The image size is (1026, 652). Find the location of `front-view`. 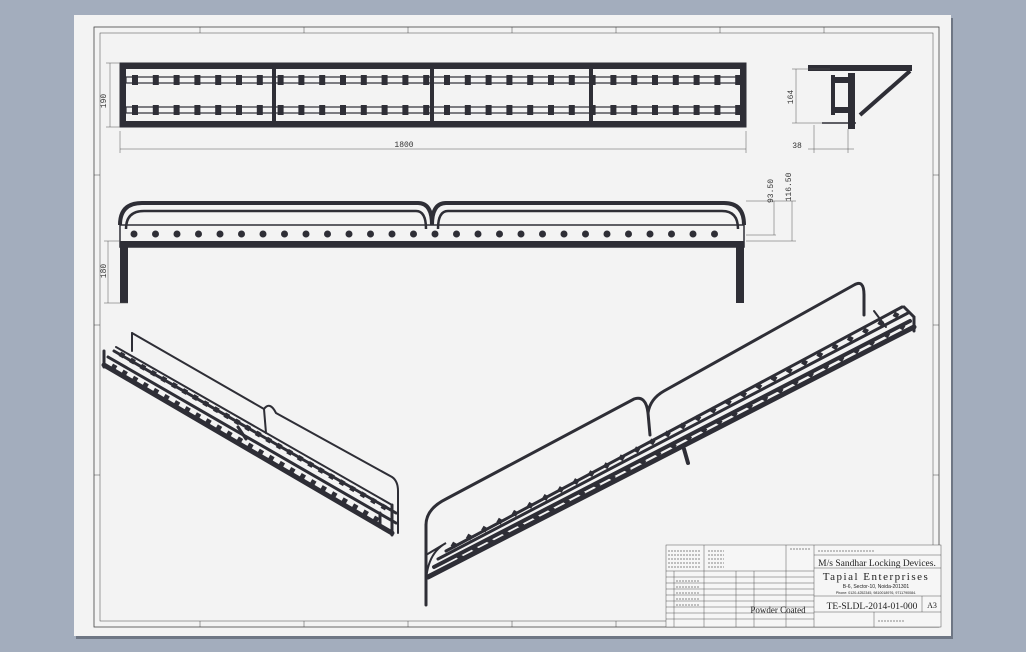

front-view is located at coordinates (426, 107).